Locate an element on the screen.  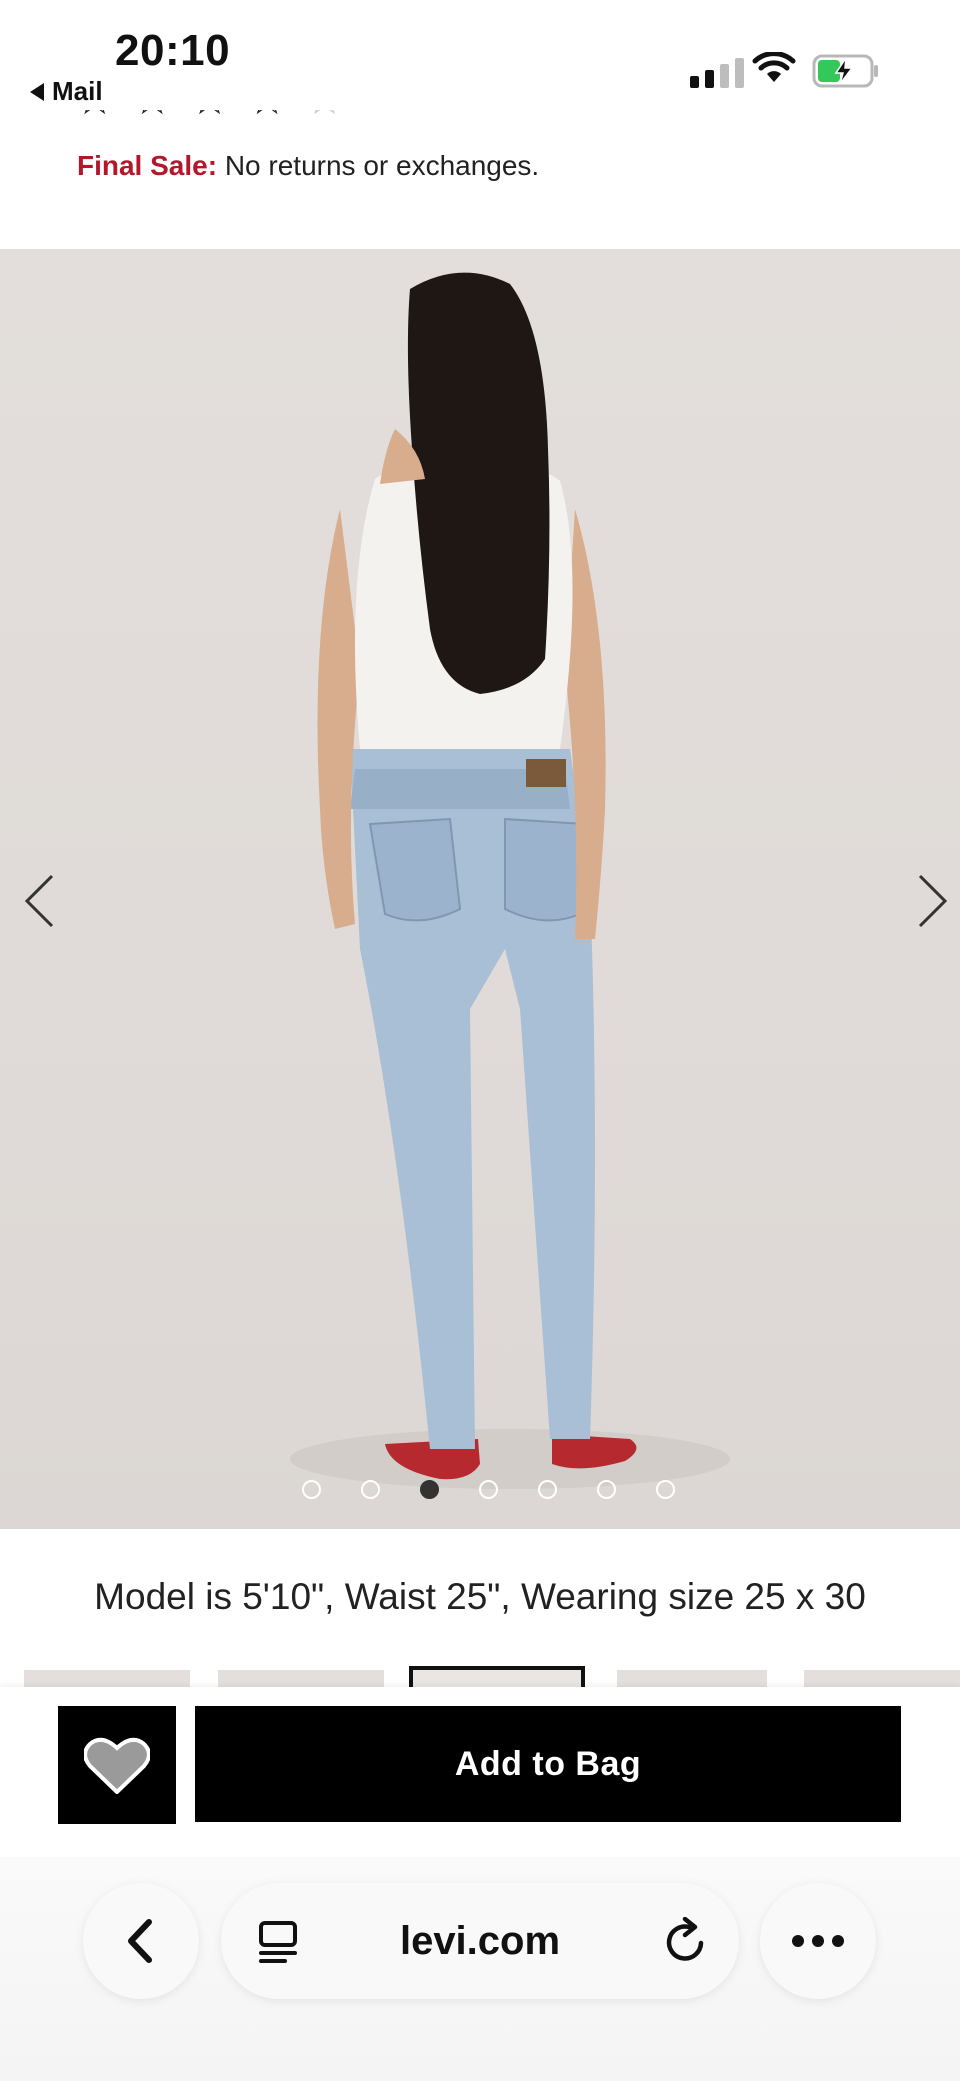
back-to-mail-button: Mail is located at coordinates (66, 91).